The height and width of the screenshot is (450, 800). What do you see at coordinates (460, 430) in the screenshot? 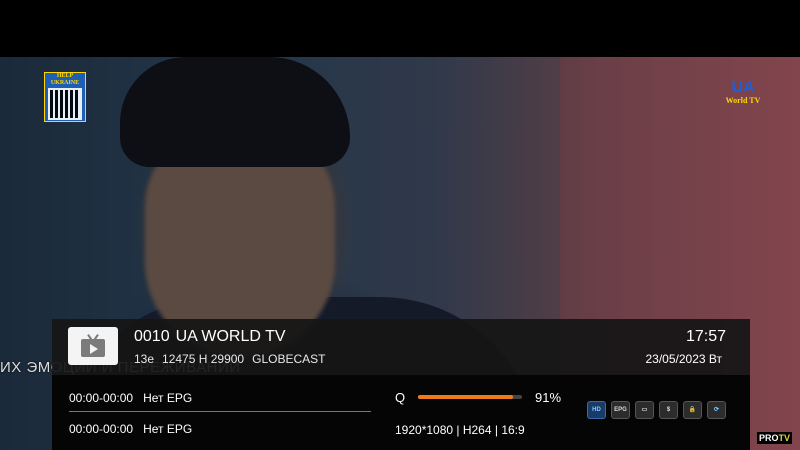
I see `video-resolution-info: 1920*1080 | H264 | 16:9` at bounding box center [460, 430].